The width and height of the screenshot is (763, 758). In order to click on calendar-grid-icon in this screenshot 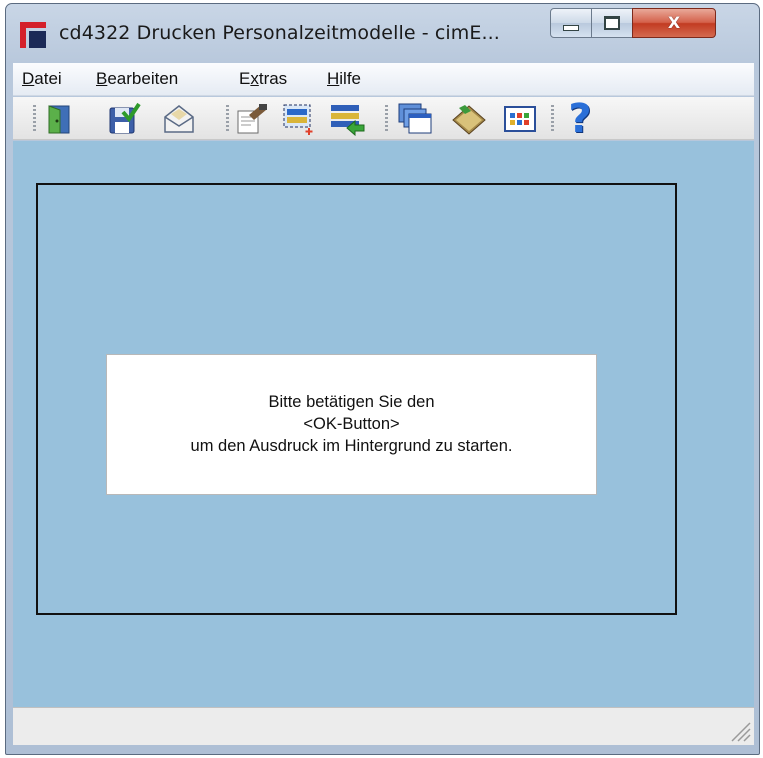, I will do `click(520, 119)`.